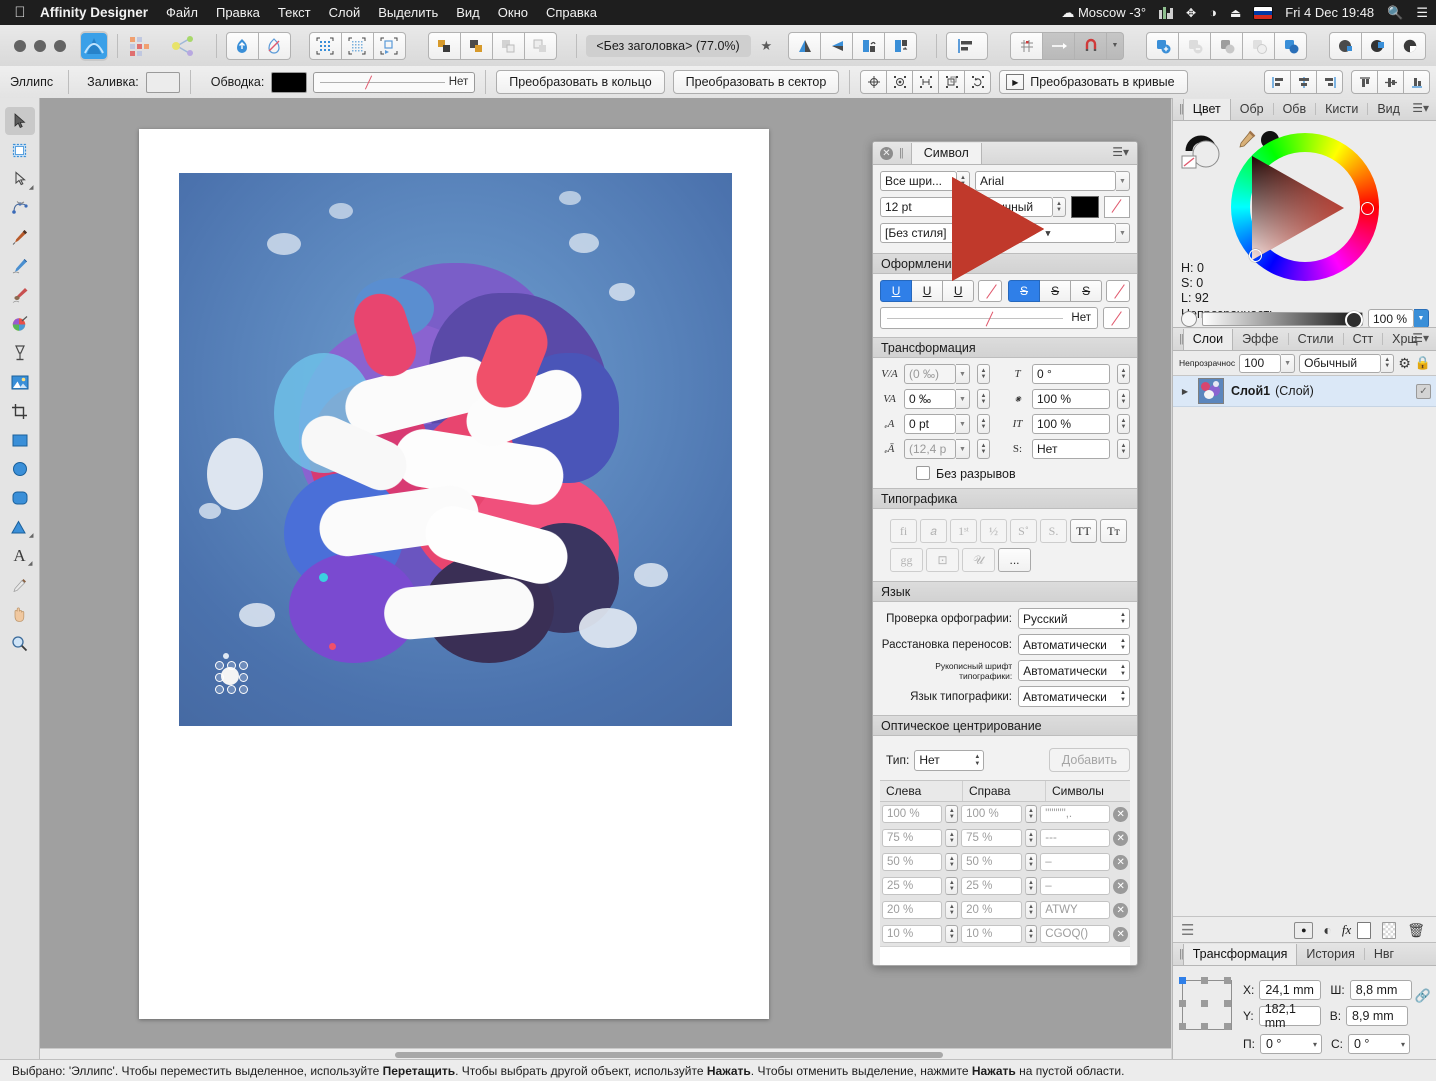 This screenshot has width=1436, height=1081. What do you see at coordinates (896, 291) in the screenshot?
I see `underline-single-button: U` at bounding box center [896, 291].